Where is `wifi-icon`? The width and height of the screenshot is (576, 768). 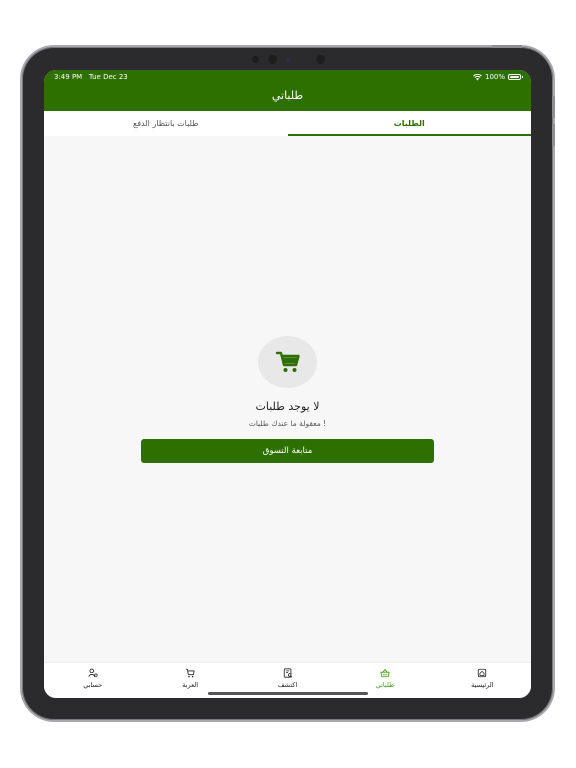 wifi-icon is located at coordinates (477, 76).